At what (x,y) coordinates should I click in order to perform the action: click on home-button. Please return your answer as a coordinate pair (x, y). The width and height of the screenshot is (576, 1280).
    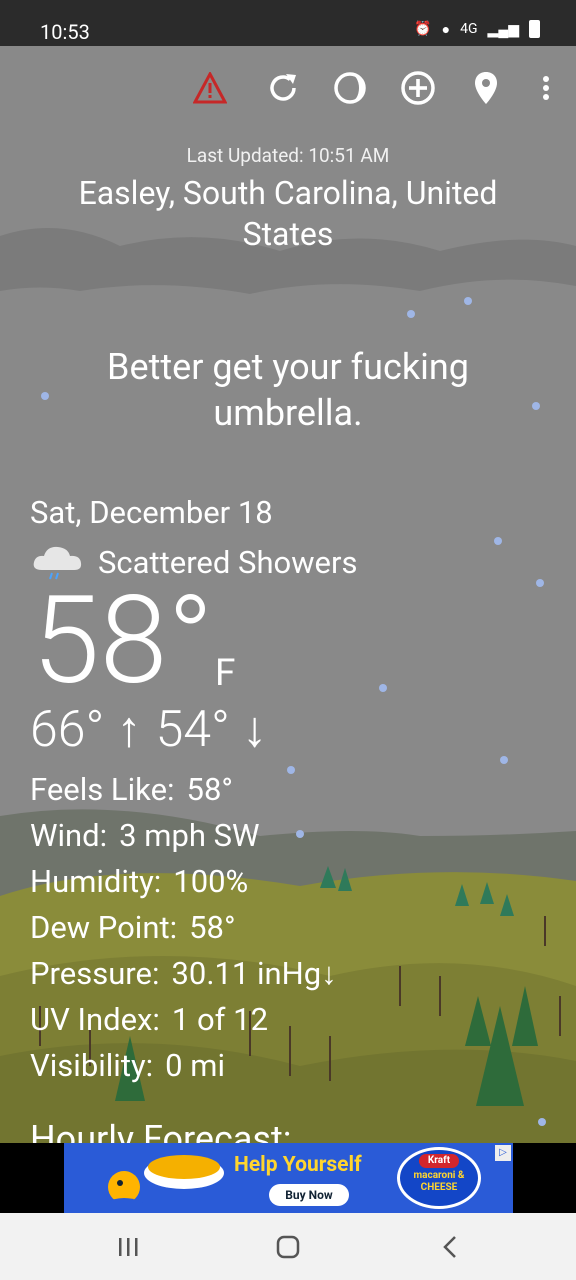
    Looking at the image, I should click on (288, 1247).